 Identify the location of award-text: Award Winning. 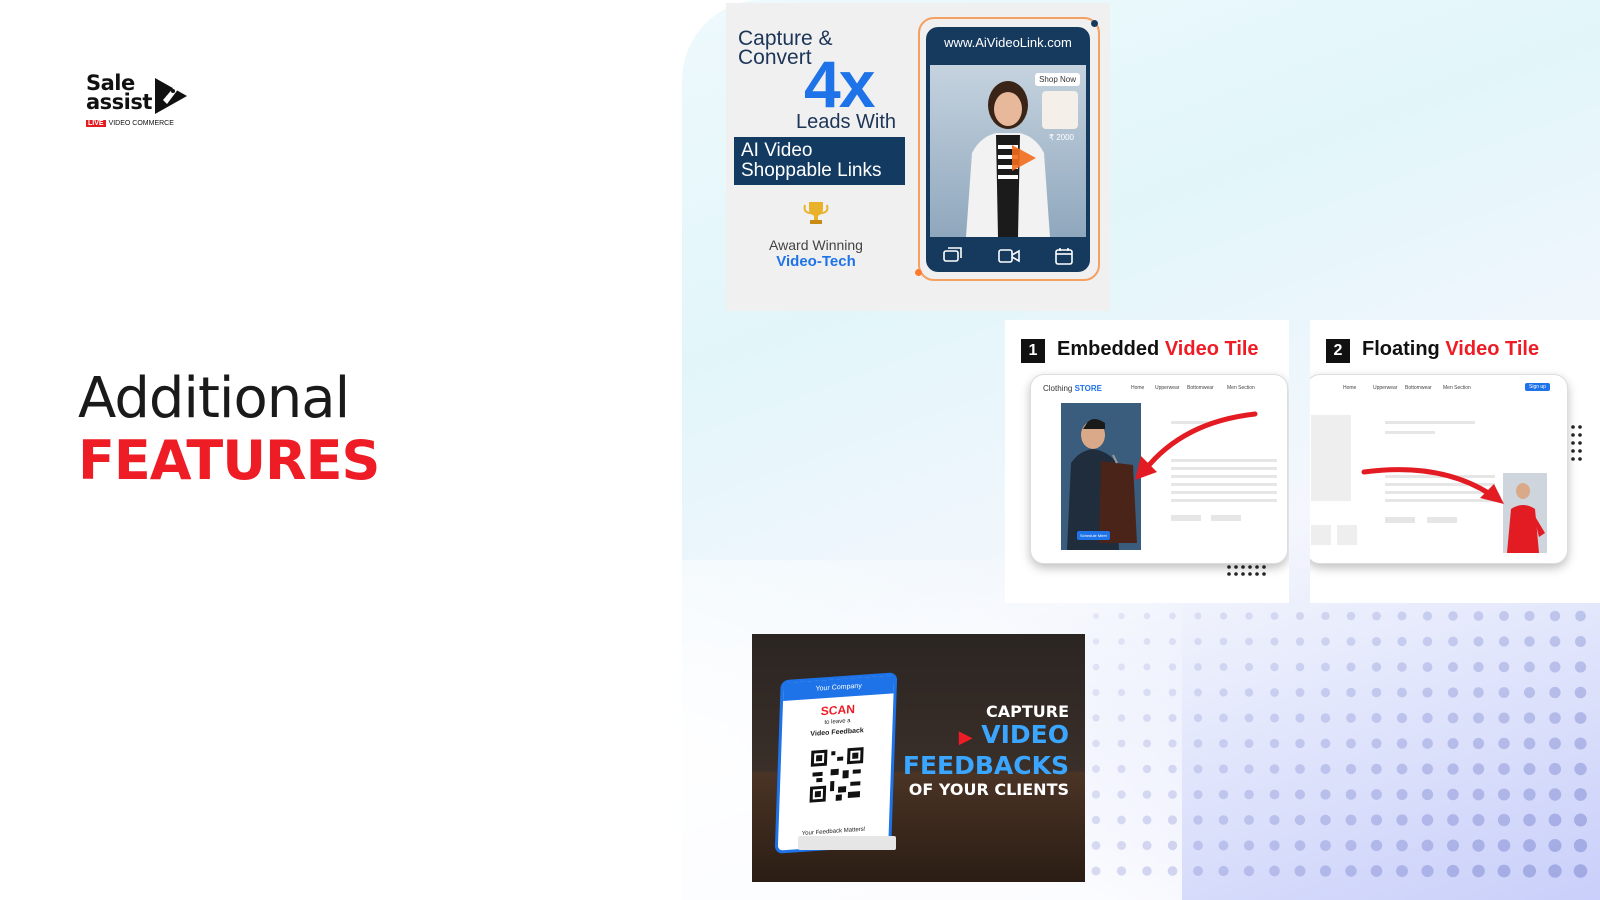
(816, 245).